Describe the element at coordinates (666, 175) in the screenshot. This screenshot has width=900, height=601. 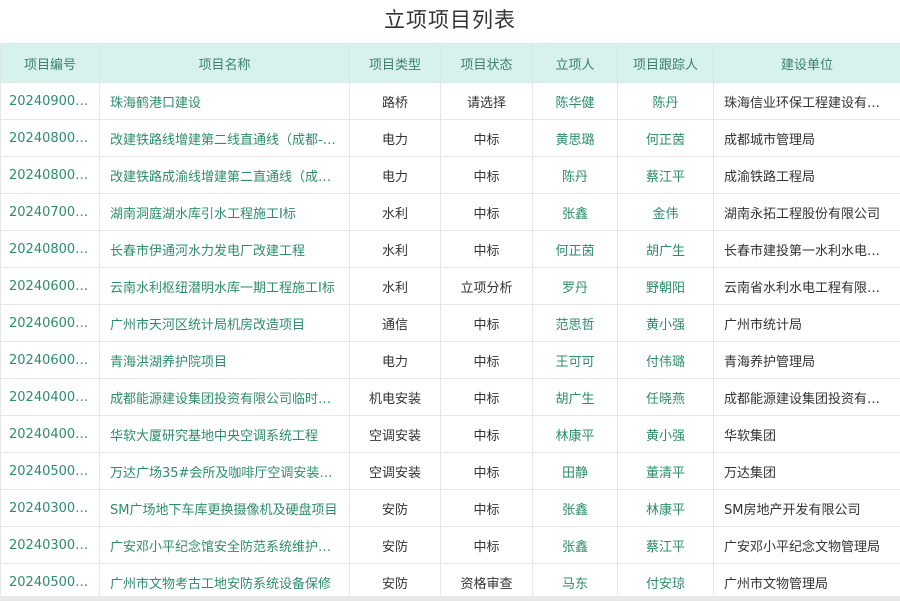
I see `tracker-cell: 蔡江平` at that location.